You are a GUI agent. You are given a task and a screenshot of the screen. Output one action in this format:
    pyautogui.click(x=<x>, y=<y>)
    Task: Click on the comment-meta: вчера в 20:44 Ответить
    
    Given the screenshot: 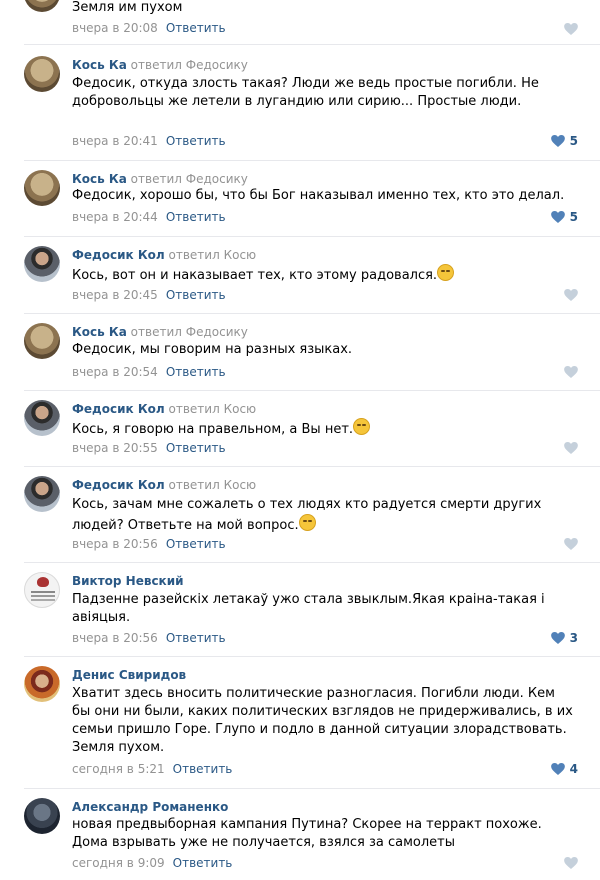 What is the action you would take?
    pyautogui.click(x=149, y=217)
    